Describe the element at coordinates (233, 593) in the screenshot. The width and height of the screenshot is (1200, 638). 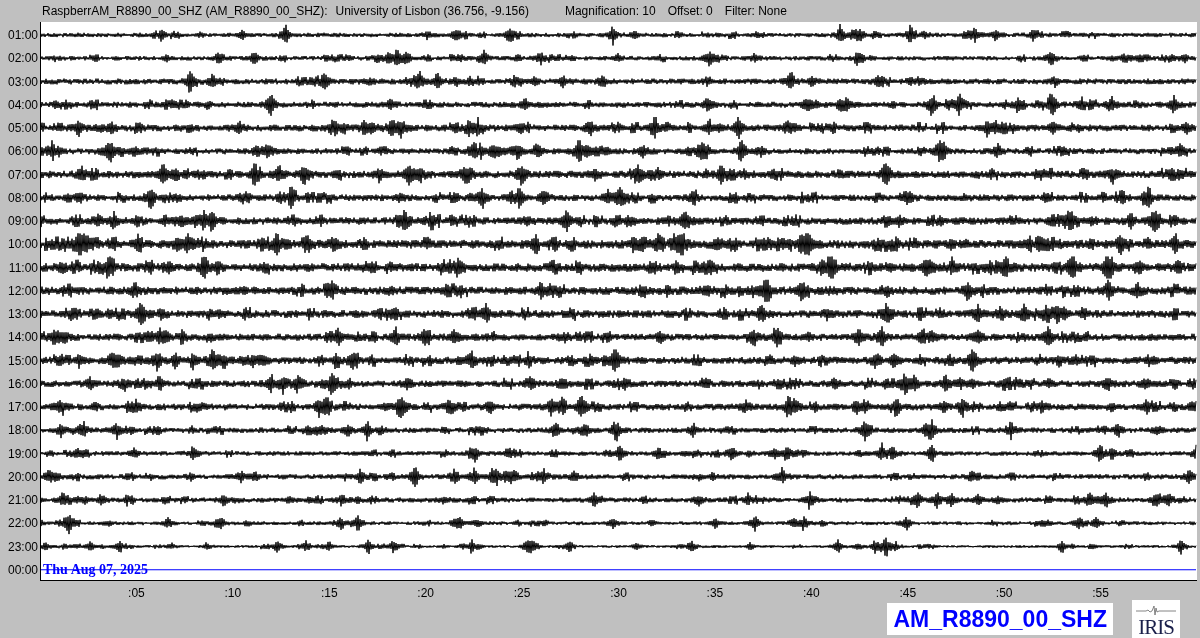
I see `minute-label: :10` at that location.